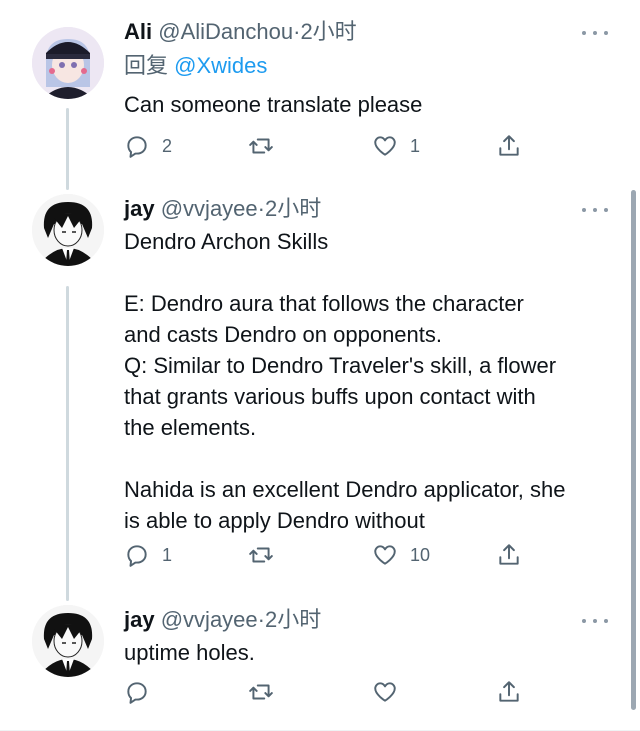  What do you see at coordinates (225, 31) in the screenshot?
I see `user-handle: @AliDanchou` at bounding box center [225, 31].